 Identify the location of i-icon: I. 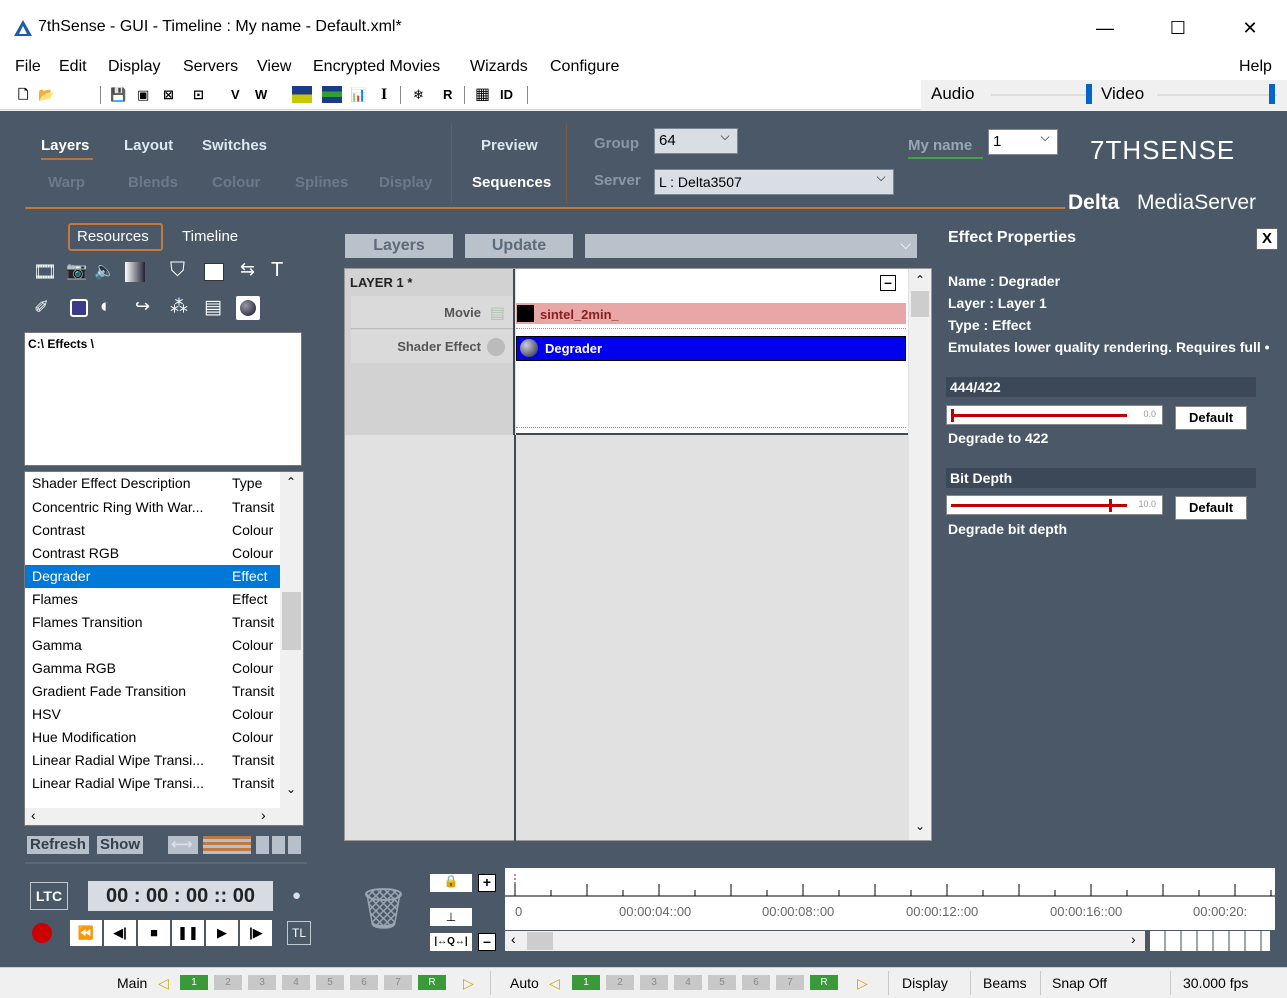
(384, 94).